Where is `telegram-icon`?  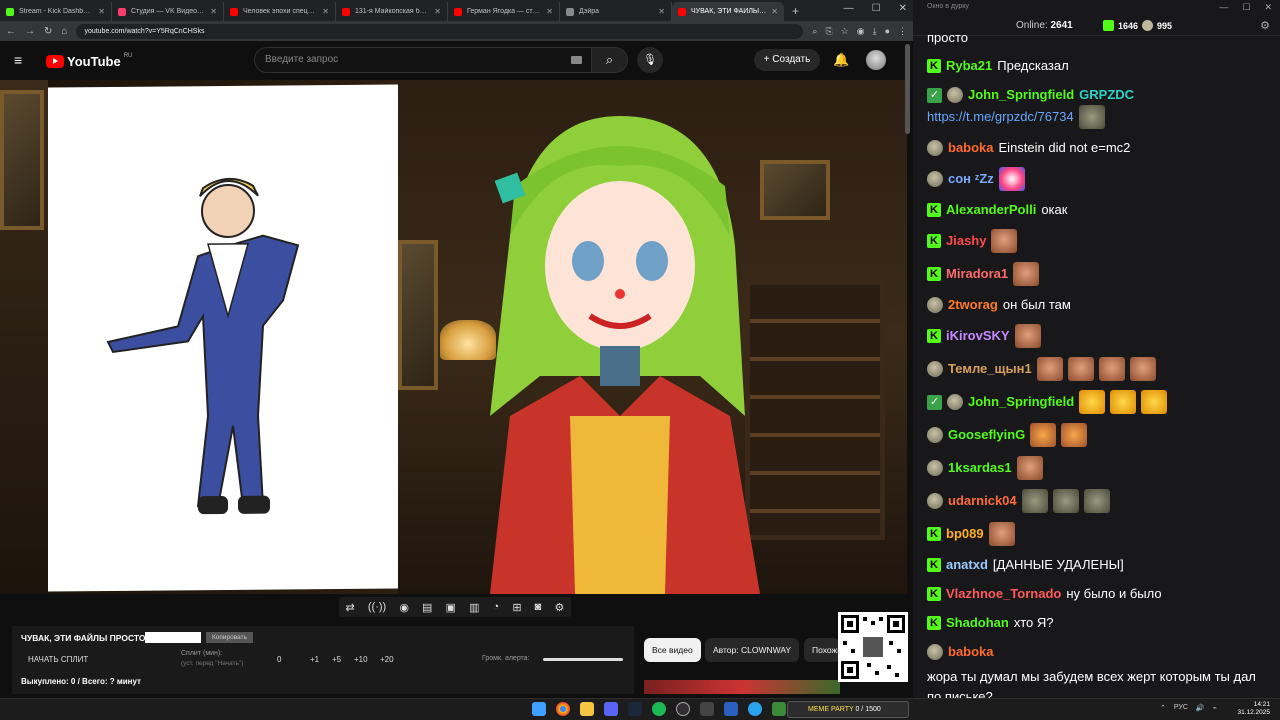 telegram-icon is located at coordinates (755, 709).